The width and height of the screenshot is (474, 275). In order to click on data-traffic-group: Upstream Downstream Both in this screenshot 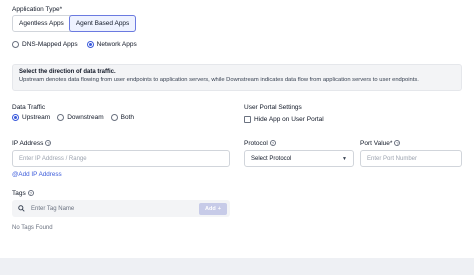, I will do `click(73, 117)`.